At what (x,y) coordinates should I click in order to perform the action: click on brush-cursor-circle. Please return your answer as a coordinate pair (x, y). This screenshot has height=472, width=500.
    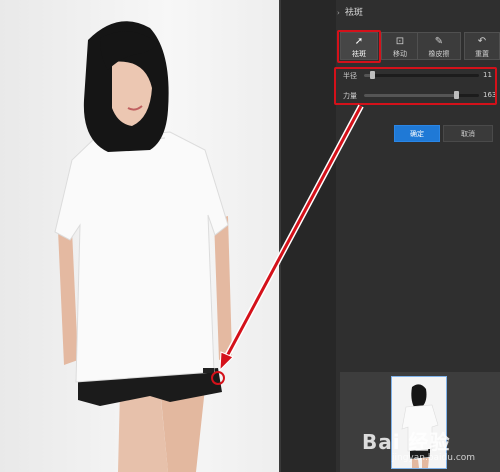
    Looking at the image, I should click on (218, 378).